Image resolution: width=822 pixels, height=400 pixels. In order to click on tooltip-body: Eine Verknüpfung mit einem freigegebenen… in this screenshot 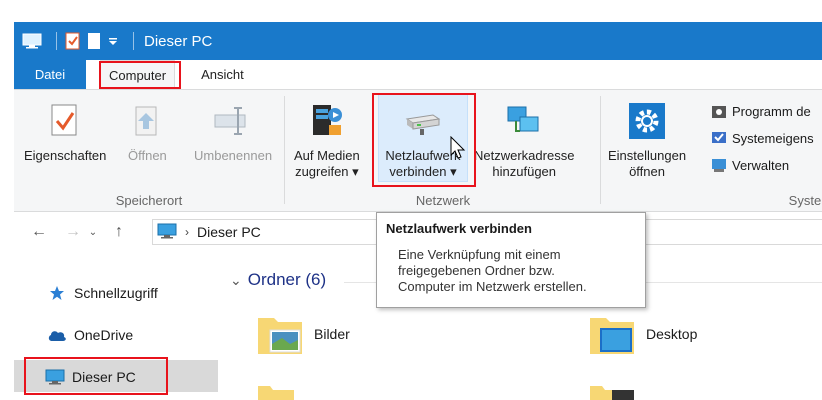, I will do `click(511, 271)`.